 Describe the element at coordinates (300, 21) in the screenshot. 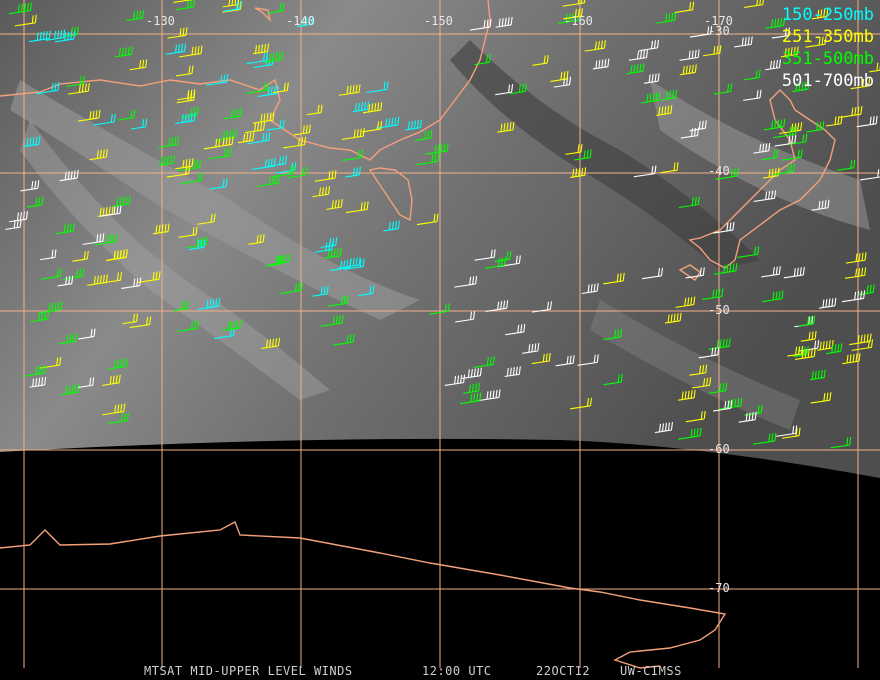

I see `longitude-label: -140` at that location.